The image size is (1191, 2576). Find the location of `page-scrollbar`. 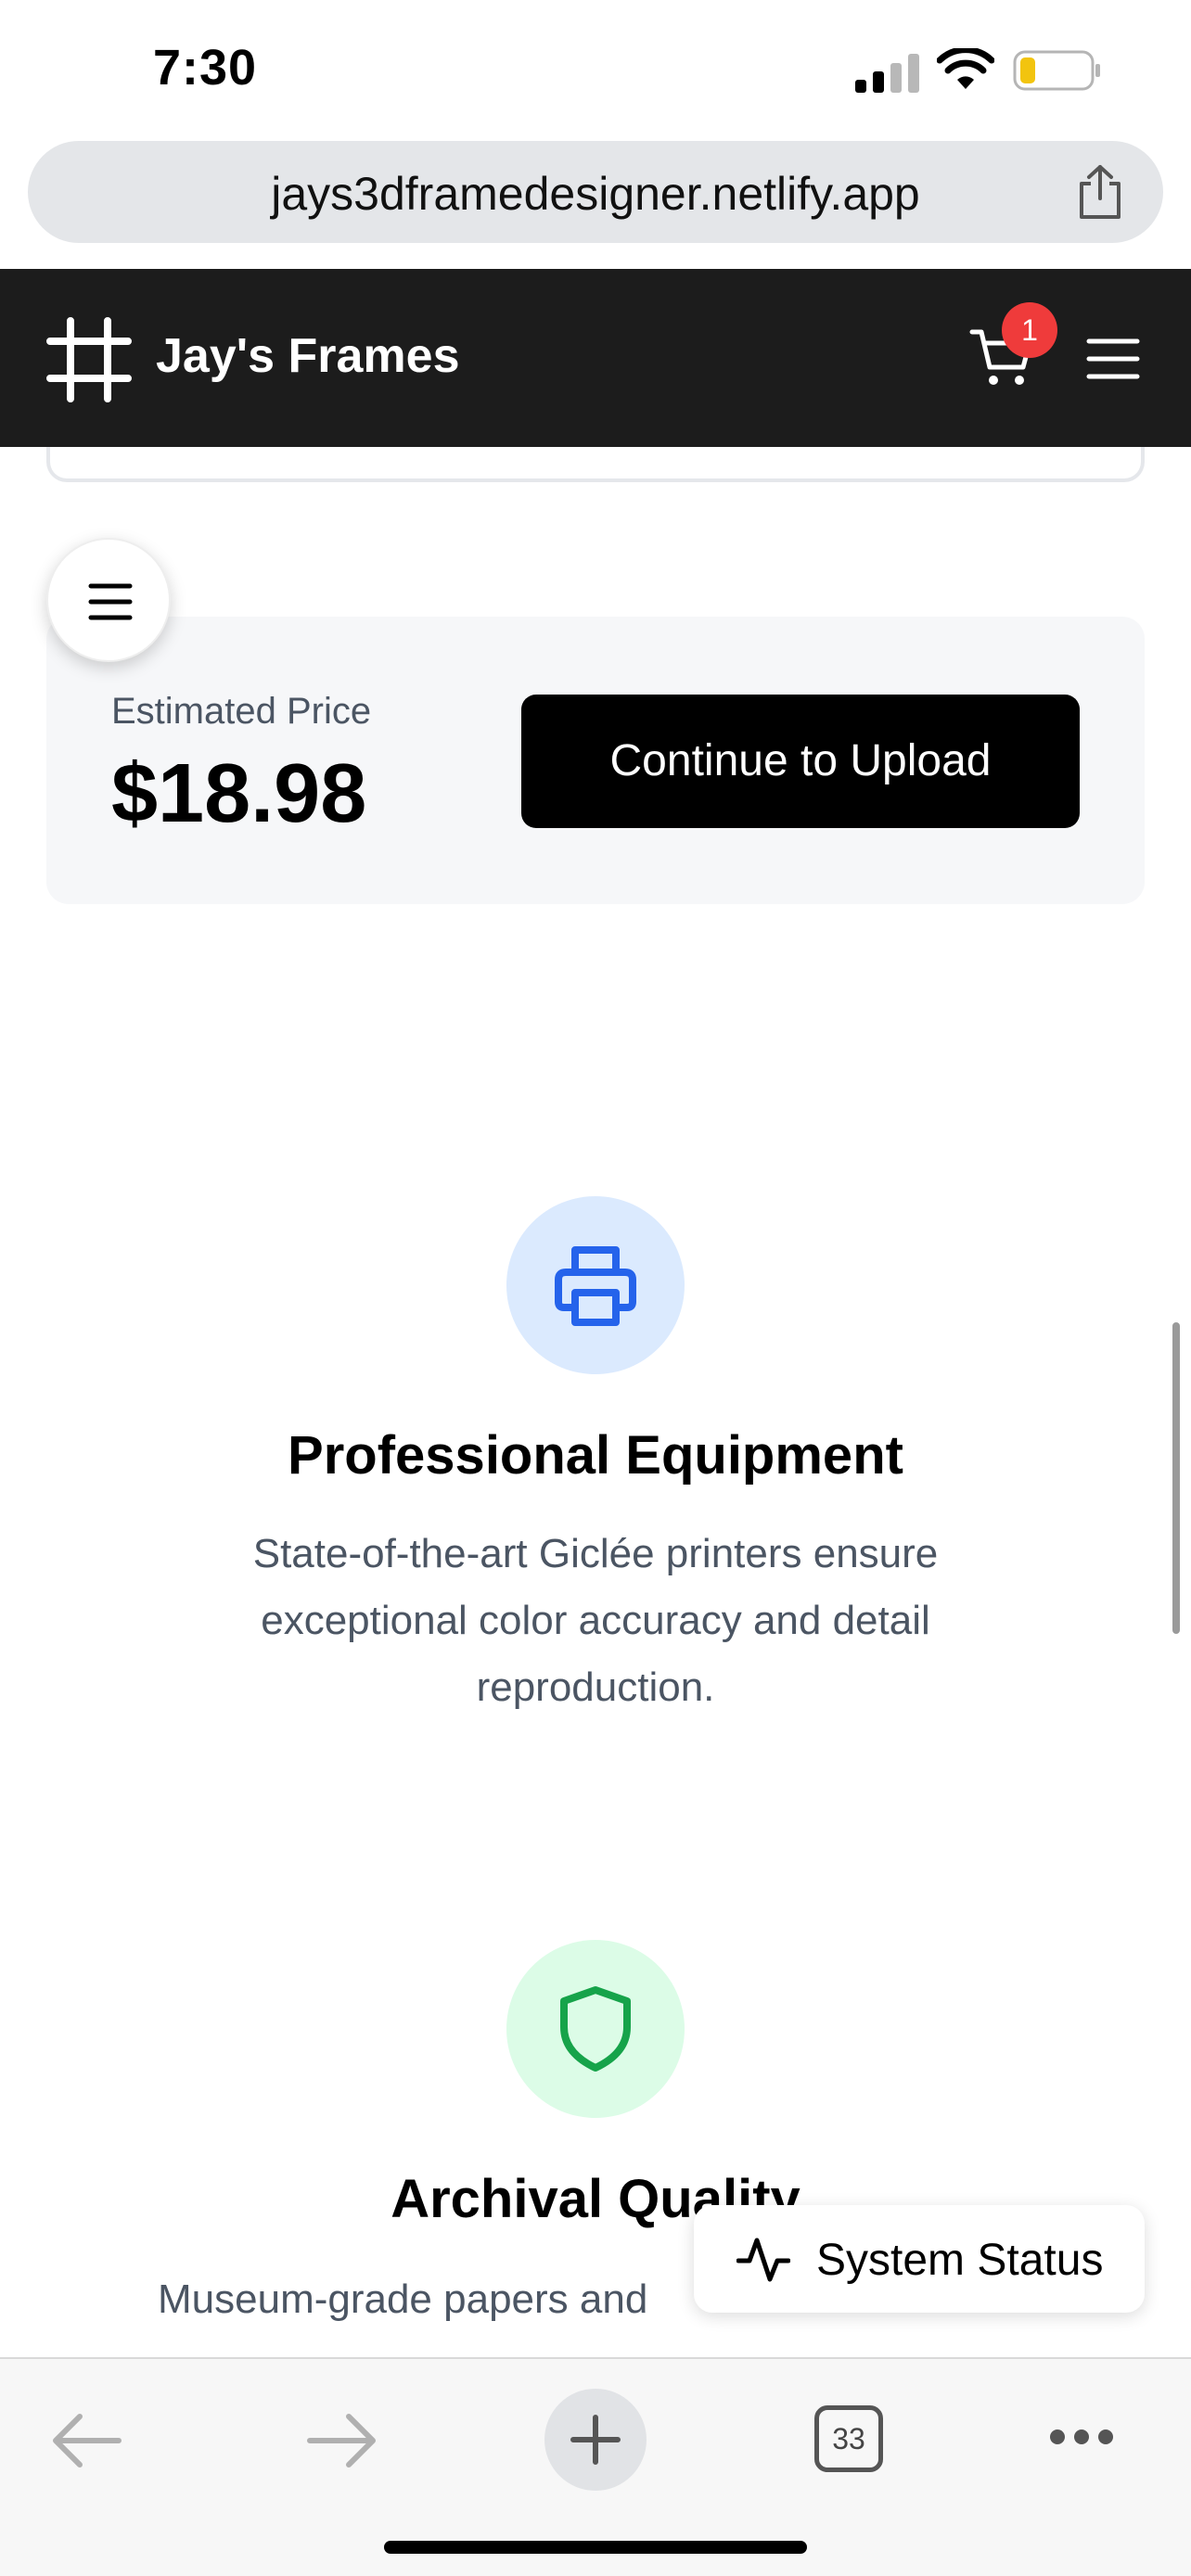

page-scrollbar is located at coordinates (1176, 1478).